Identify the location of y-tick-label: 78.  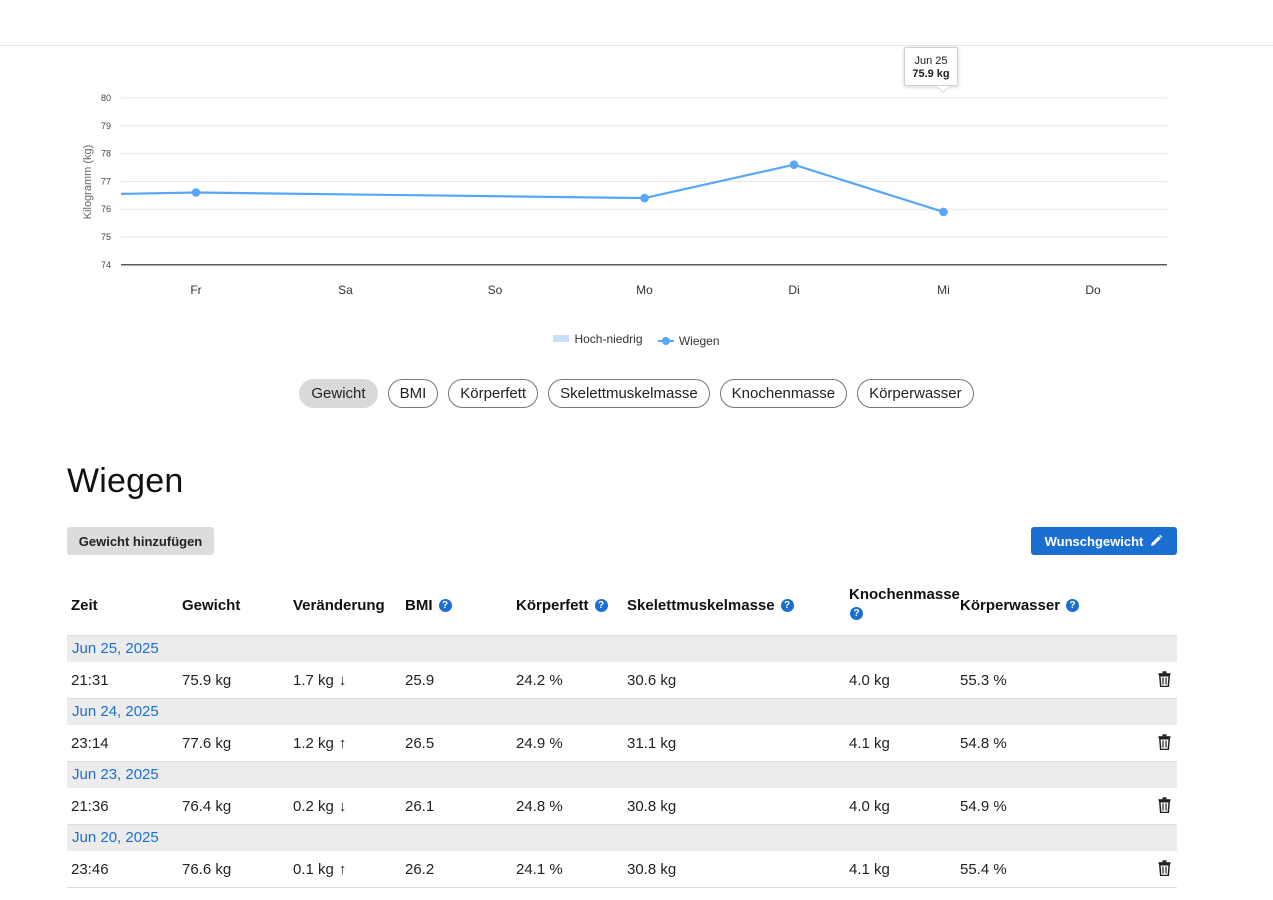
(106, 154).